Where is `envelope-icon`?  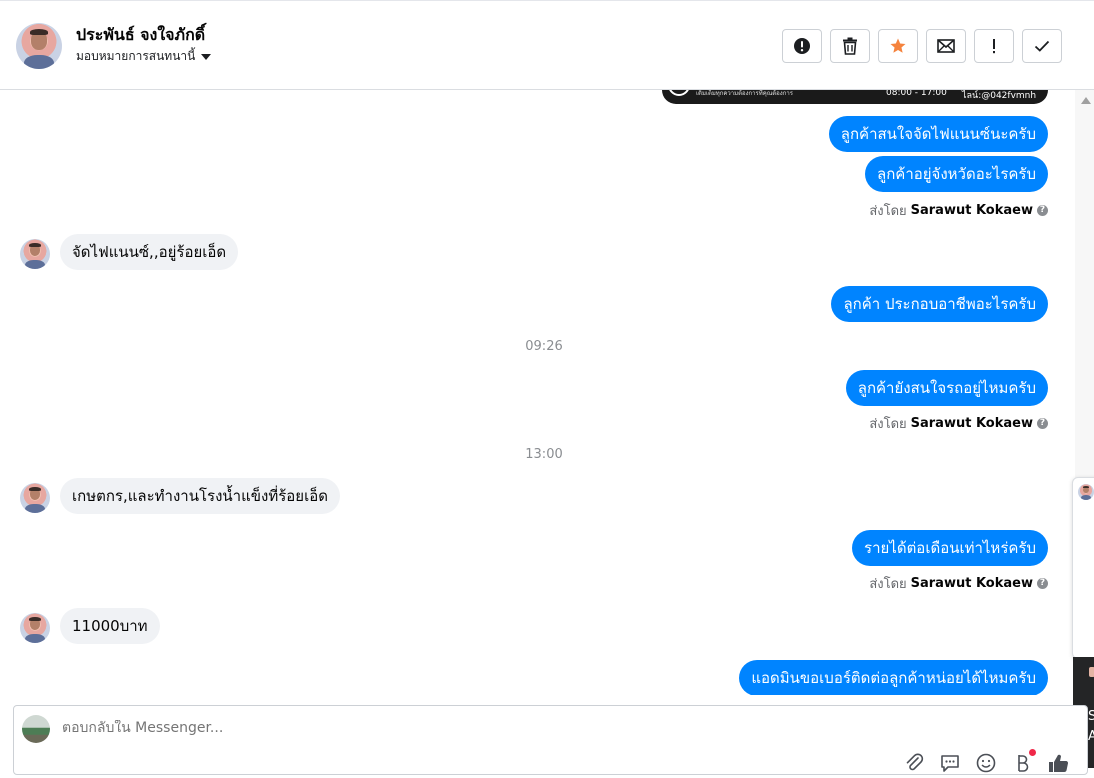
envelope-icon is located at coordinates (946, 46).